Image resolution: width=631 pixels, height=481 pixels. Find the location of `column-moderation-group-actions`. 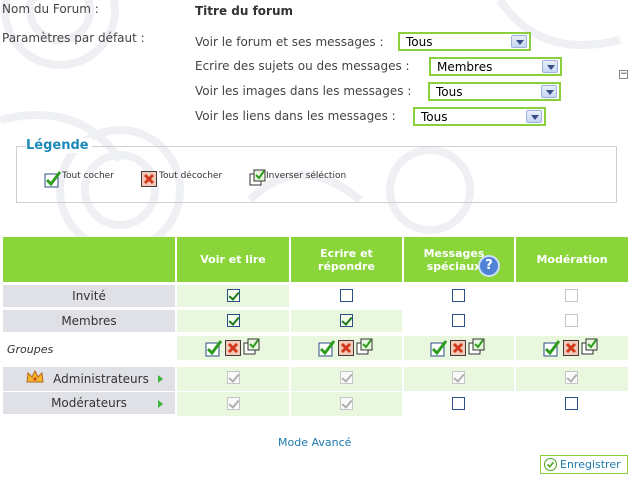

column-moderation-group-actions is located at coordinates (573, 348).